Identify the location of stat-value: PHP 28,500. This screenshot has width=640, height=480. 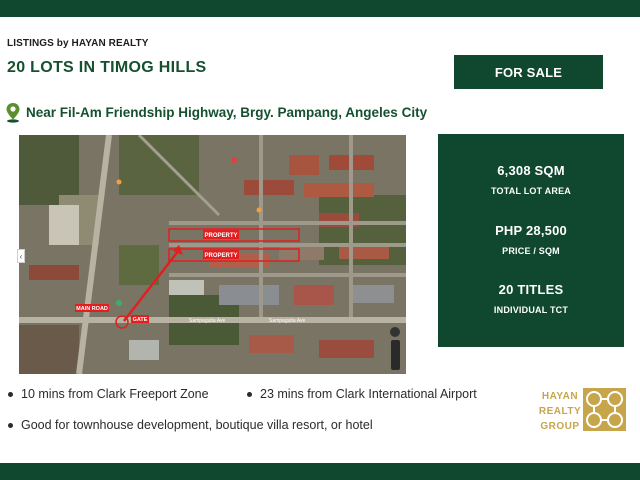
(531, 230).